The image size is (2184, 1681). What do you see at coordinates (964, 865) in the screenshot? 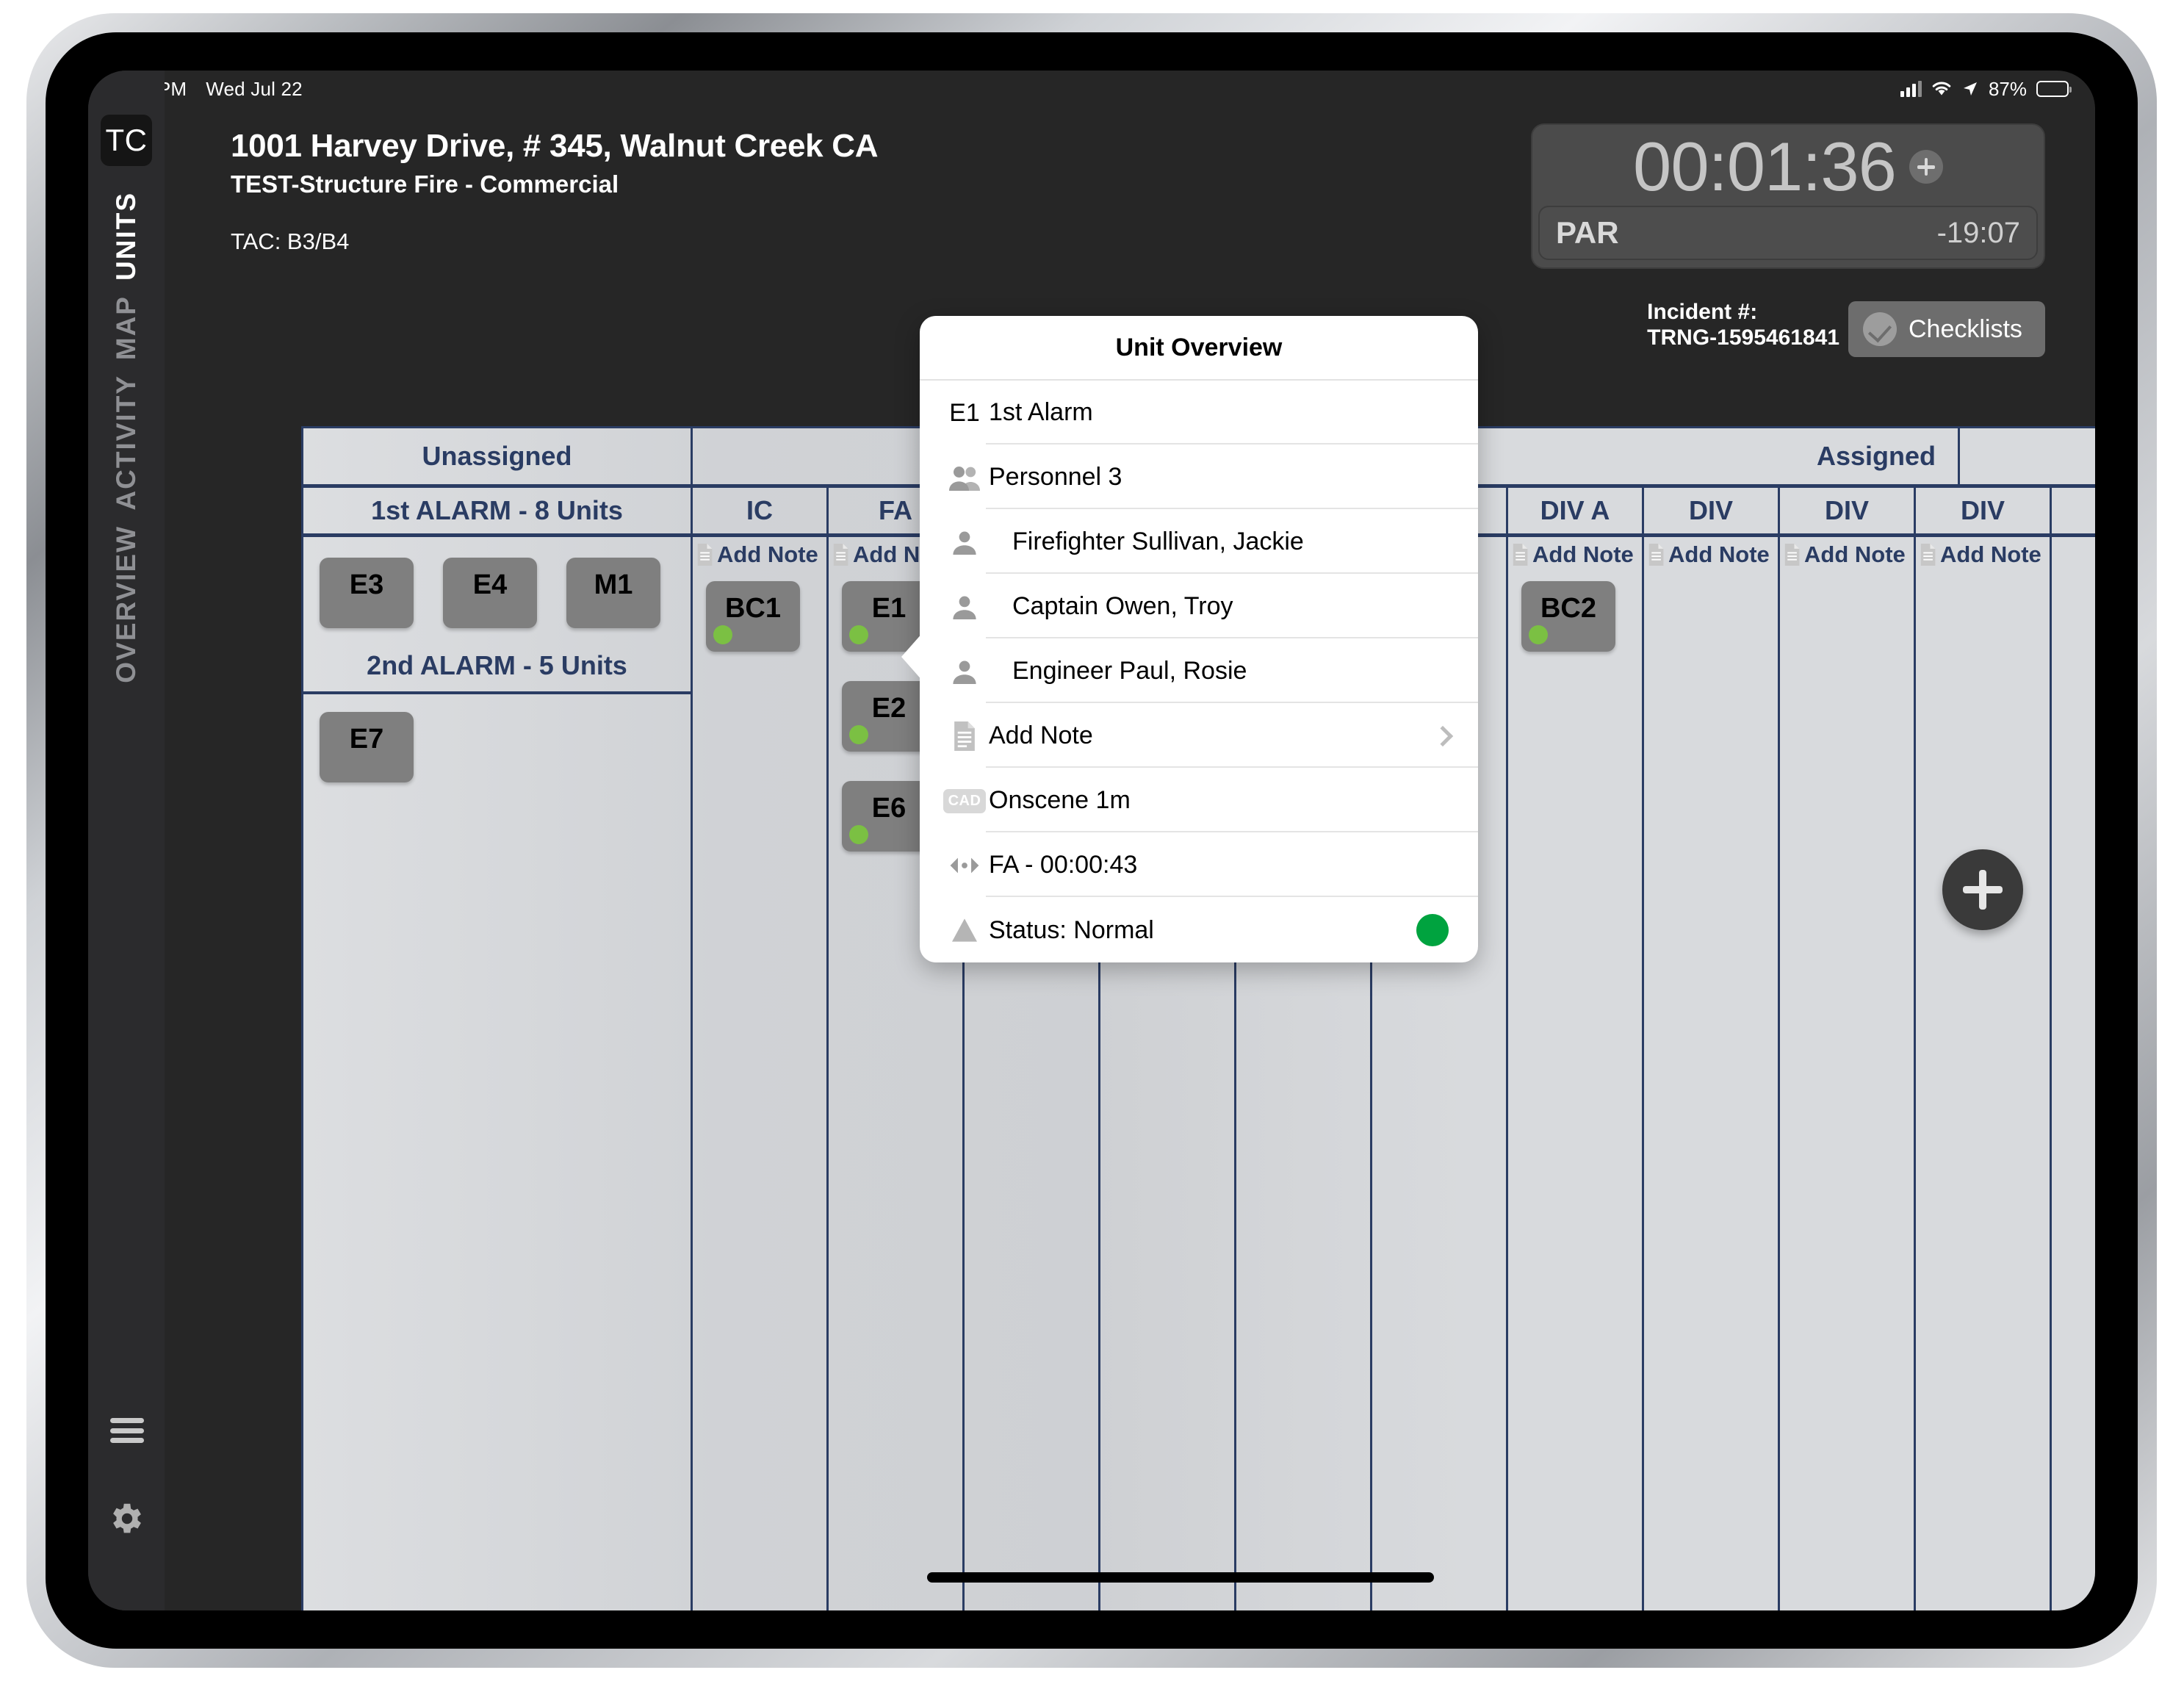
I see `flow-arrows-icon` at bounding box center [964, 865].